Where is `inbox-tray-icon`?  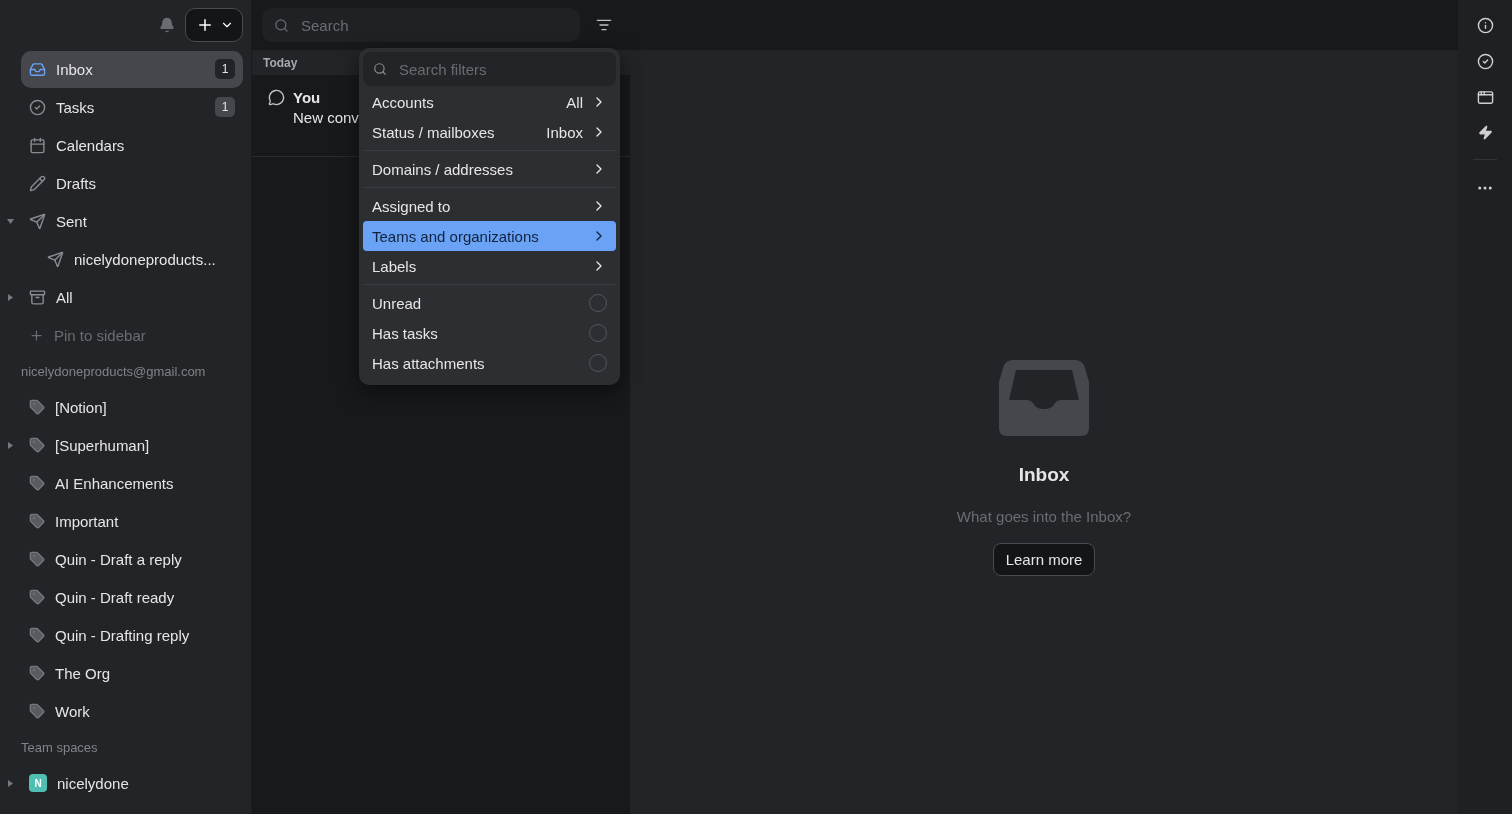
inbox-tray-icon is located at coordinates (1044, 398).